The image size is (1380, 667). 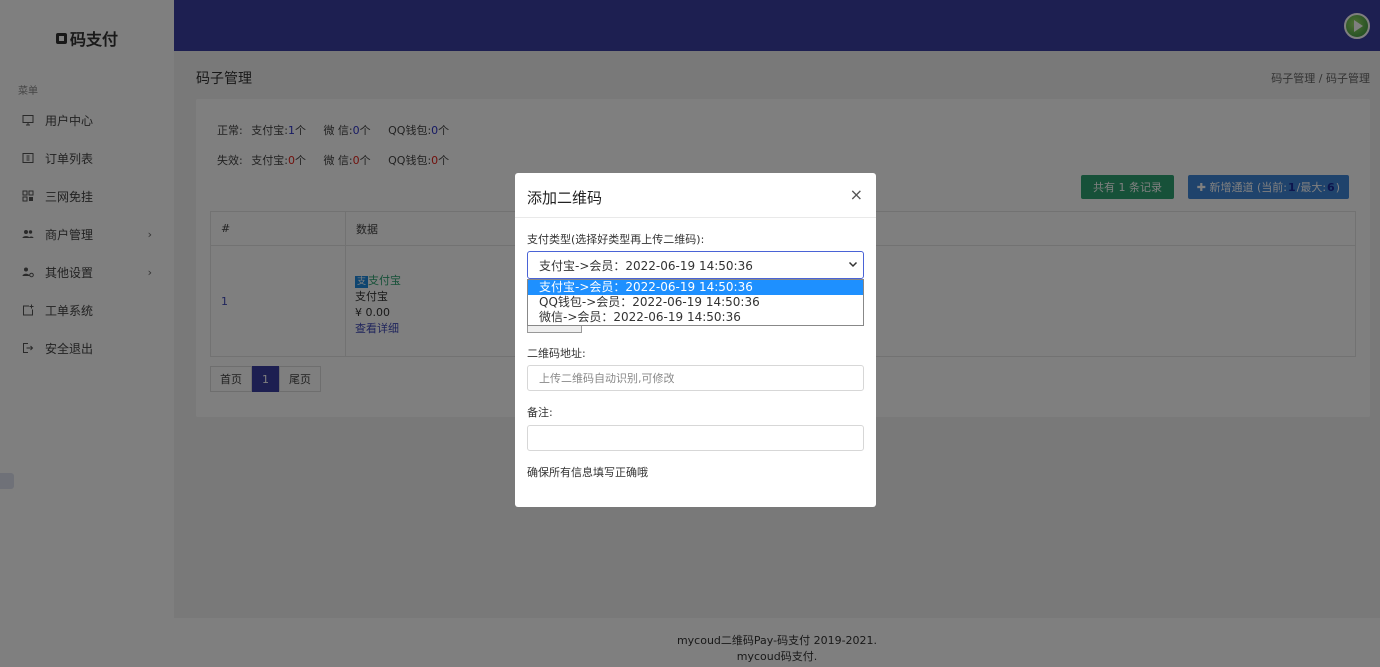 What do you see at coordinates (587, 472) in the screenshot?
I see `form-hint: 确保所有信息填写正确哦` at bounding box center [587, 472].